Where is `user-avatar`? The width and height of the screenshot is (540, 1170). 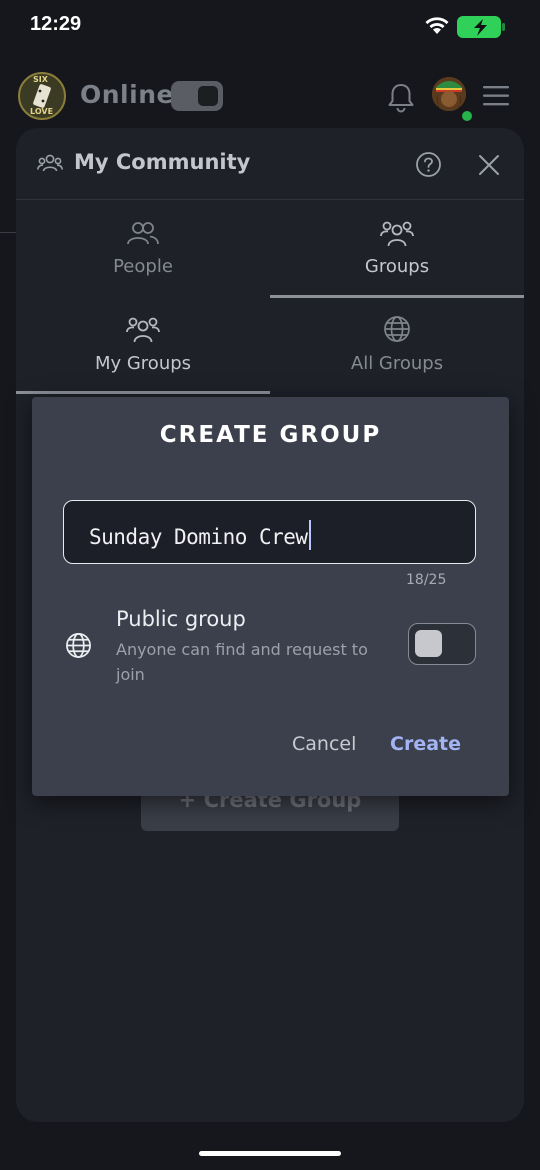 user-avatar is located at coordinates (449, 94).